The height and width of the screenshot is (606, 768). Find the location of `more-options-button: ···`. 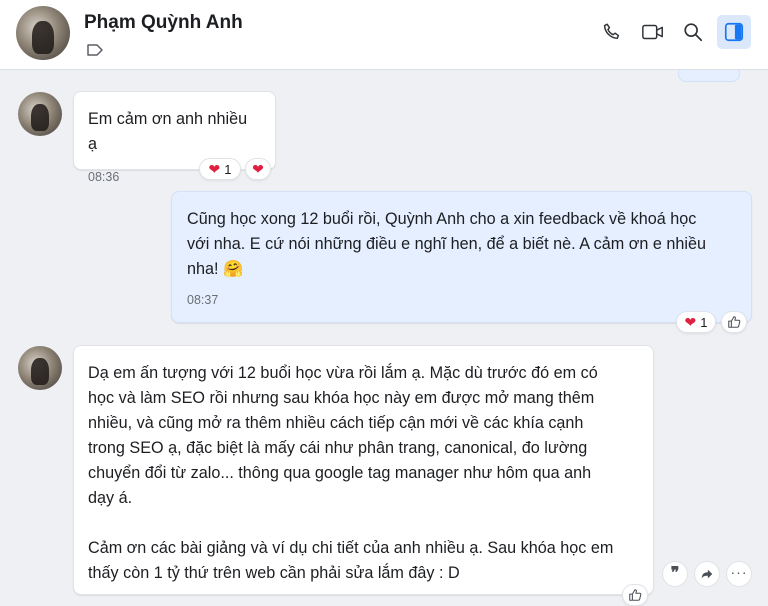

more-options-button: ··· is located at coordinates (739, 574).